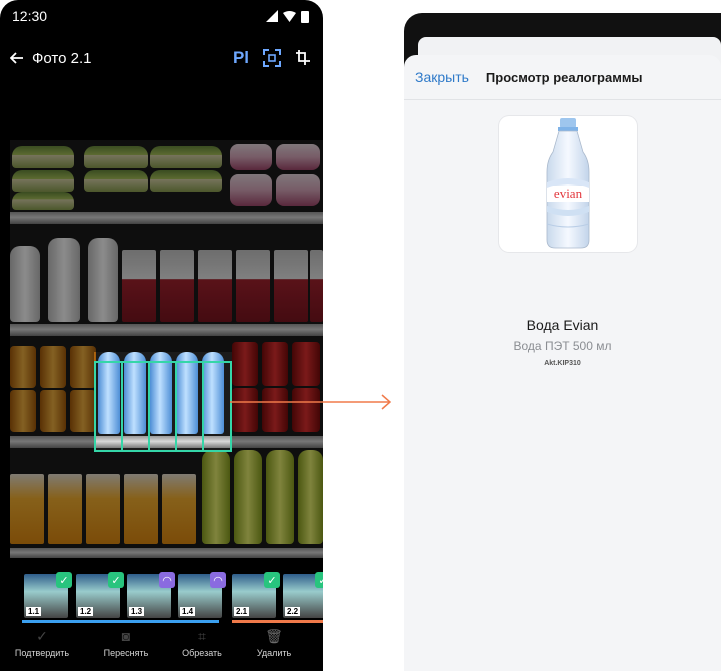  I want to click on screen-title: Фото 2.1, so click(62, 58).